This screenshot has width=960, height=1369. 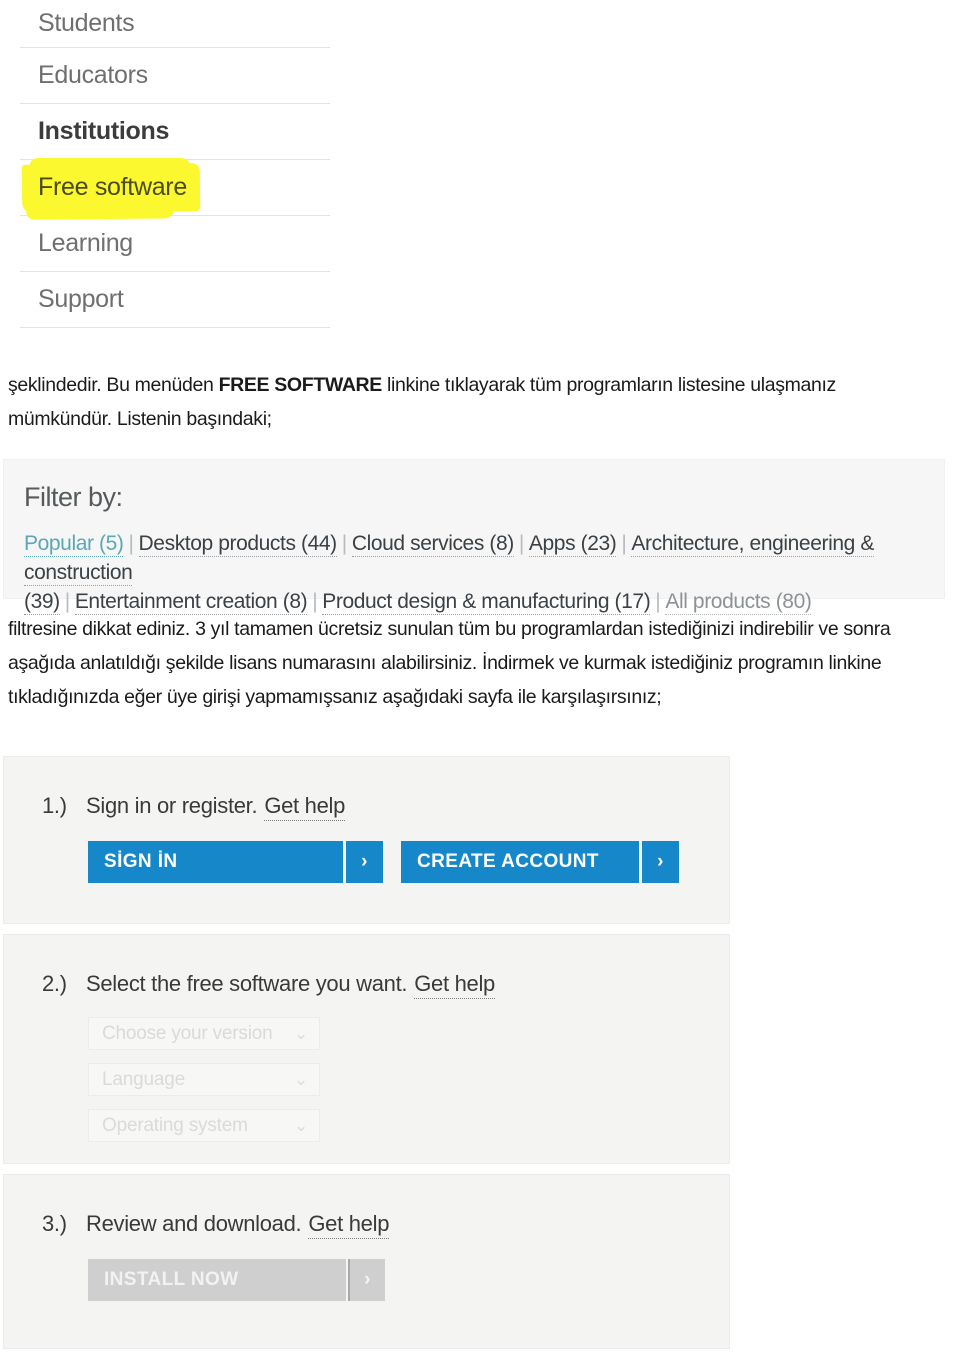 I want to click on menu-item-support: Support, so click(x=175, y=300).